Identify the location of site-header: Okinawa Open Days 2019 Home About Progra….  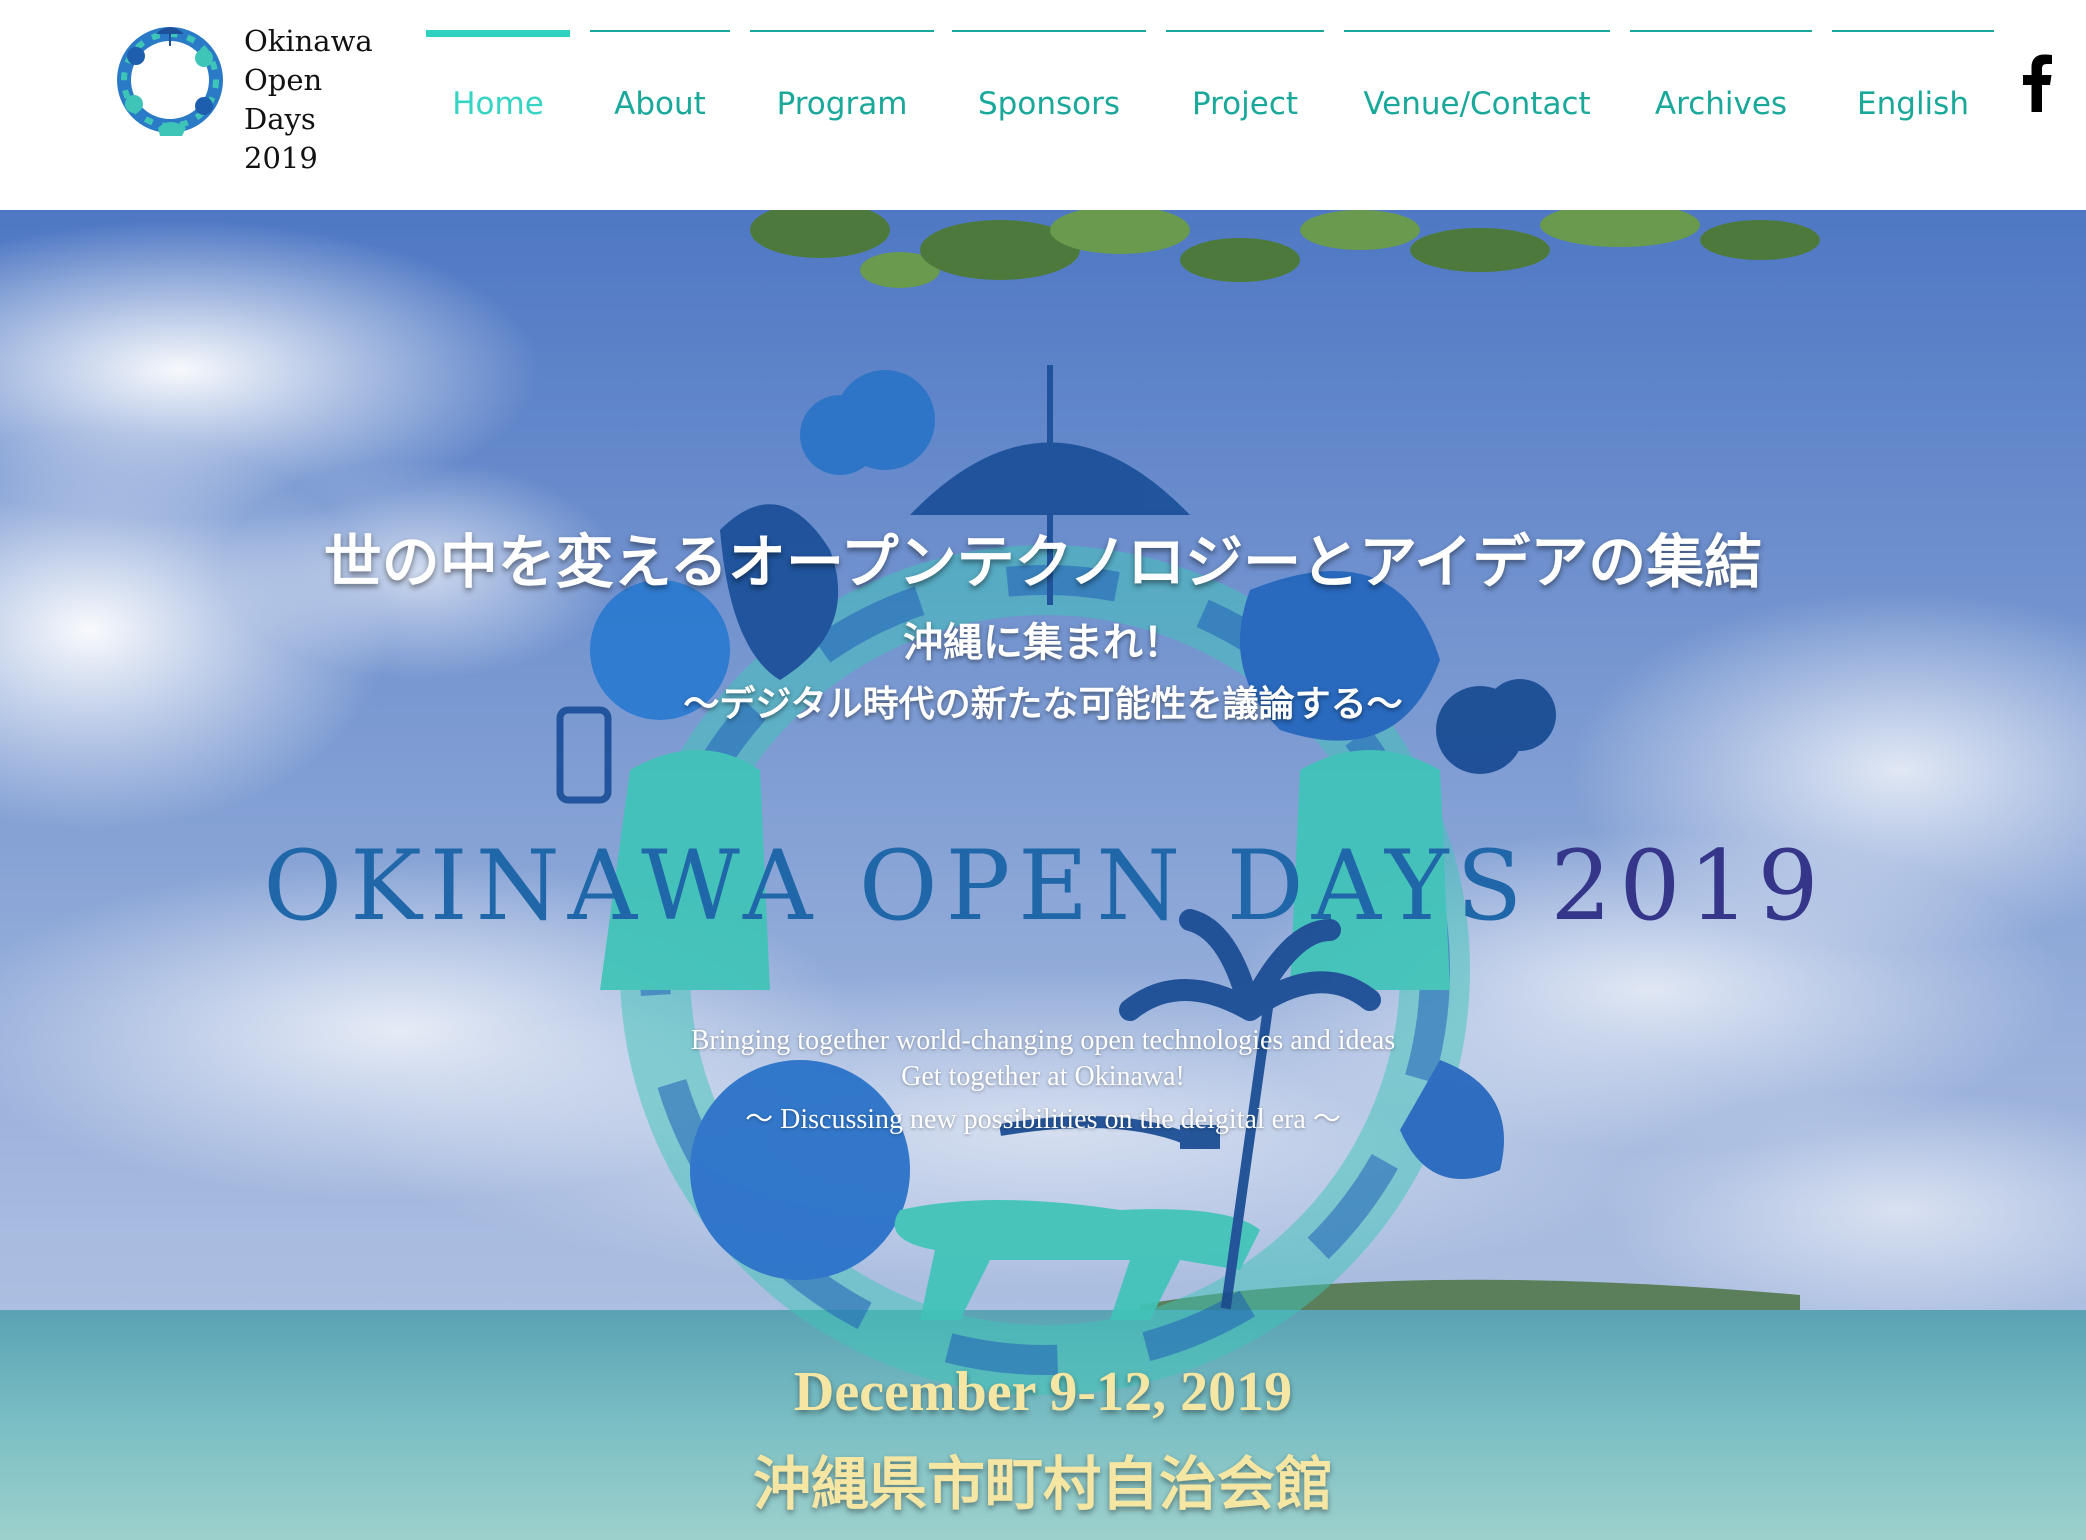
(1043, 105).